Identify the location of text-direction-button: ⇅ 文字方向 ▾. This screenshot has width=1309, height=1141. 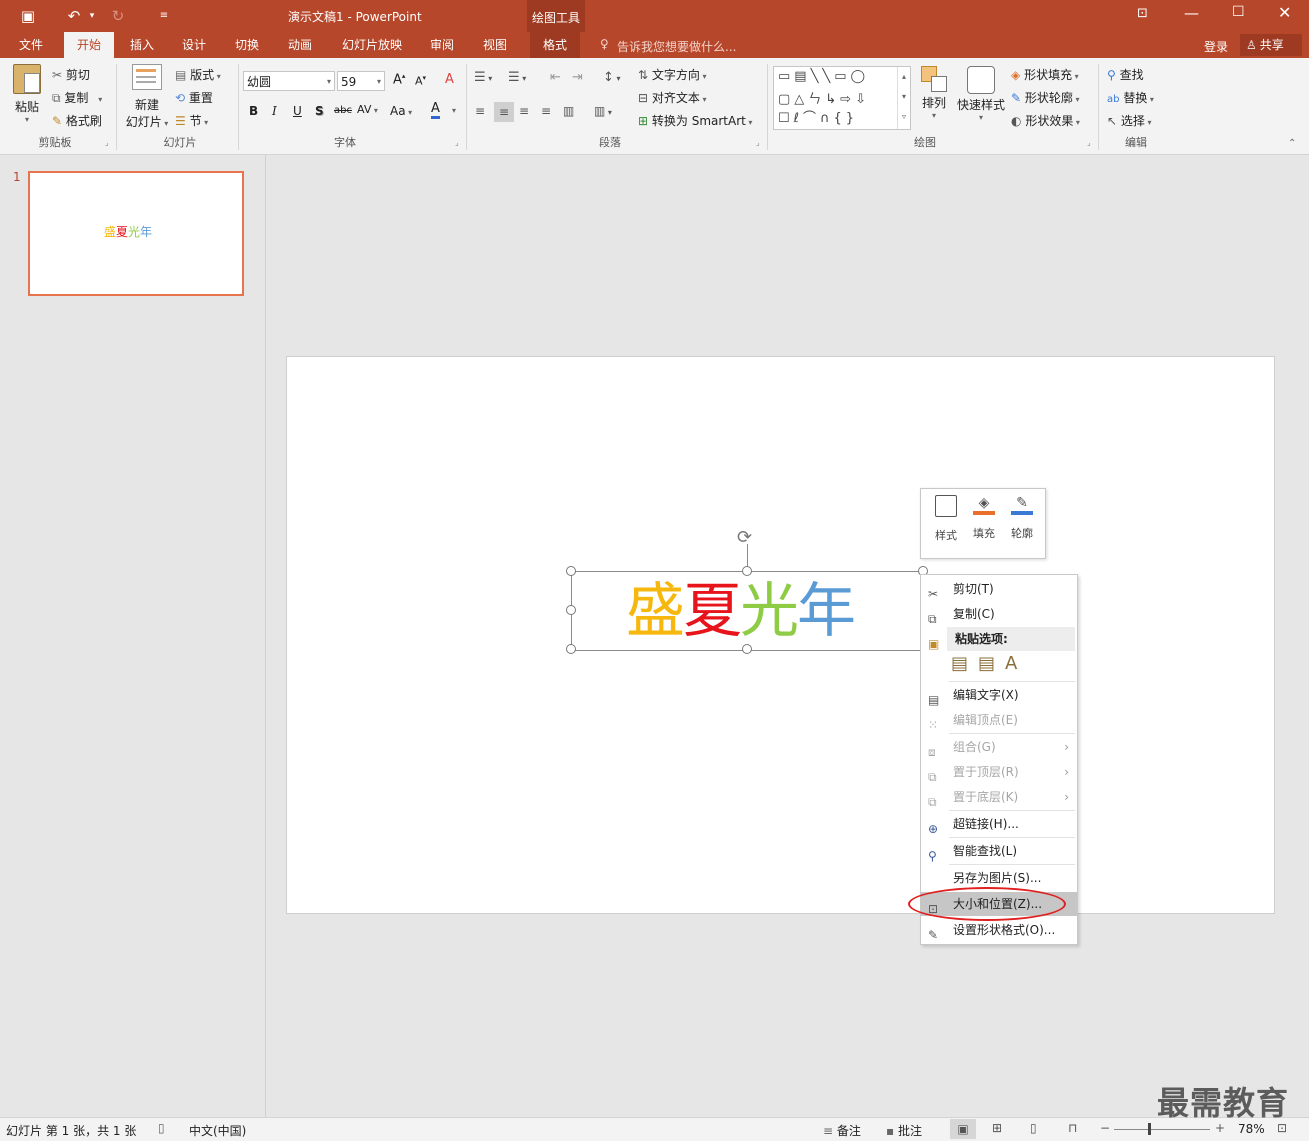
(672, 74).